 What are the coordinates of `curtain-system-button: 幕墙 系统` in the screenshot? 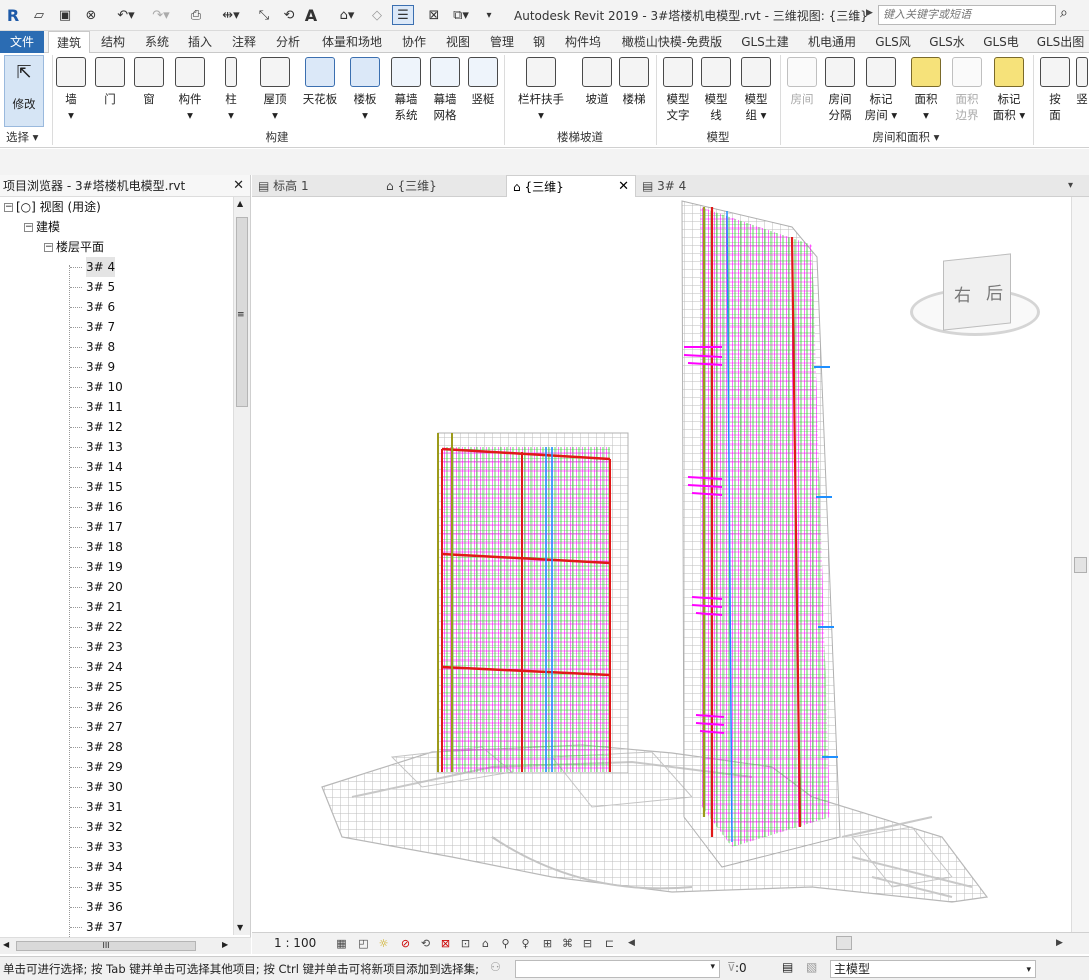 It's located at (406, 95).